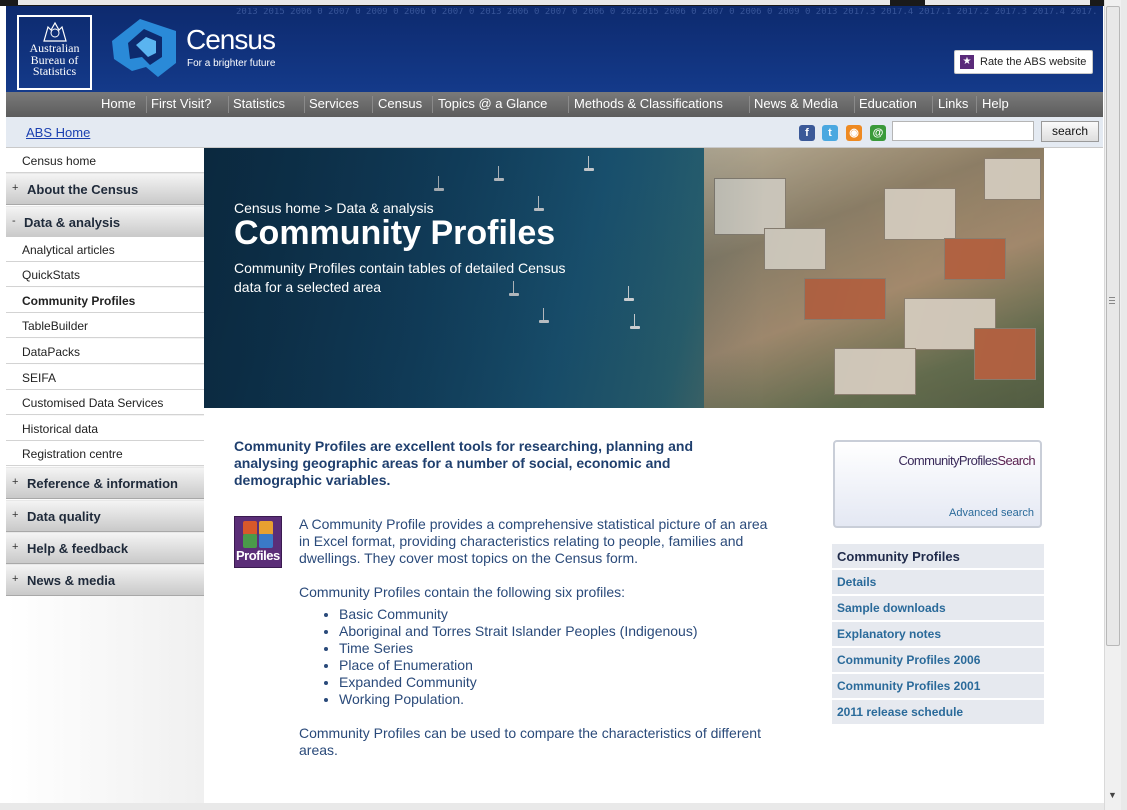 Image resolution: width=1127 pixels, height=810 pixels. What do you see at coordinates (891, 608) in the screenshot?
I see `right-nav-label: Sample downloads` at bounding box center [891, 608].